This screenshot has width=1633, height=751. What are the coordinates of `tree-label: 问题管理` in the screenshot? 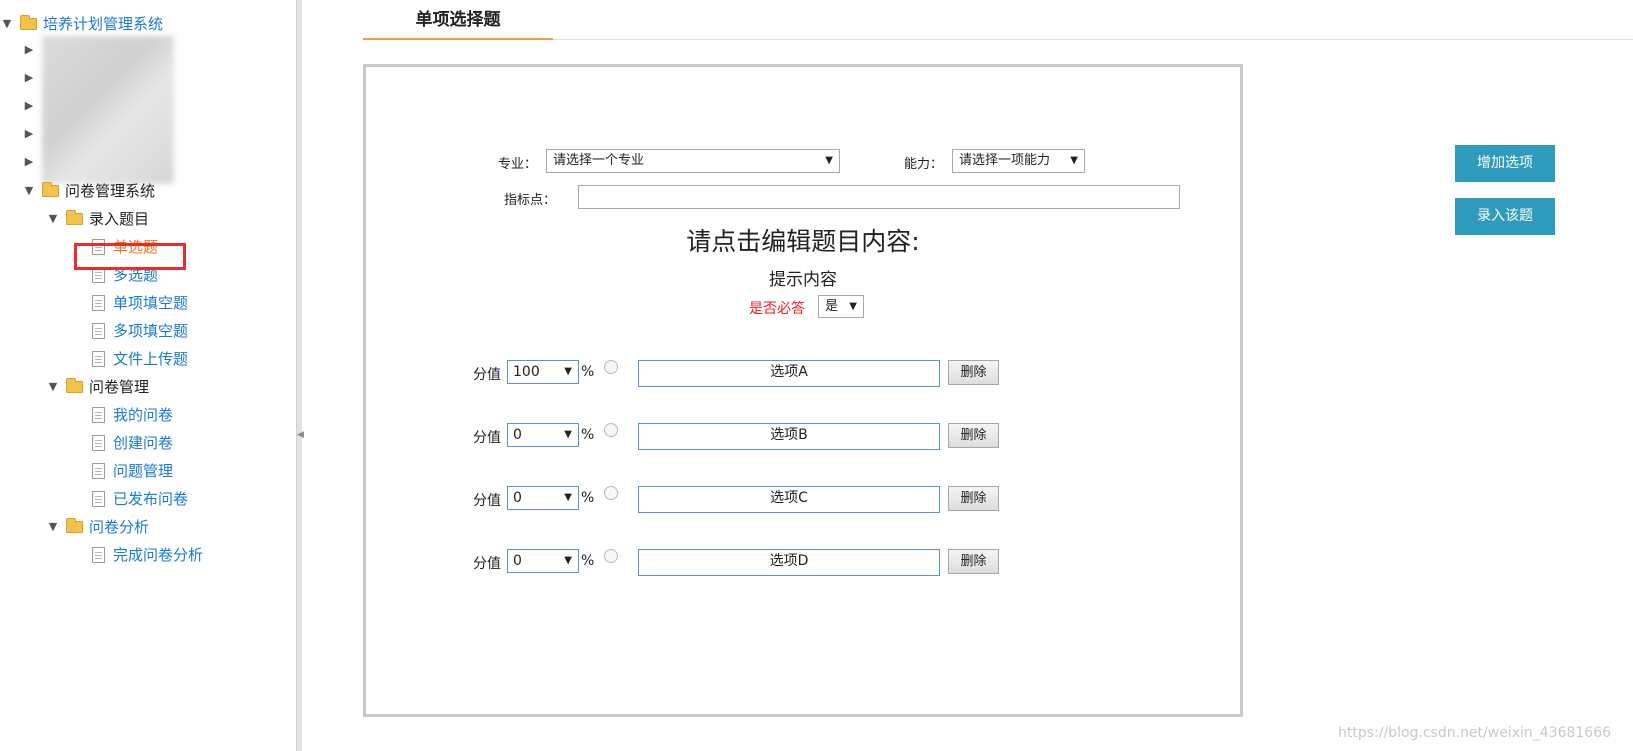 It's located at (143, 471).